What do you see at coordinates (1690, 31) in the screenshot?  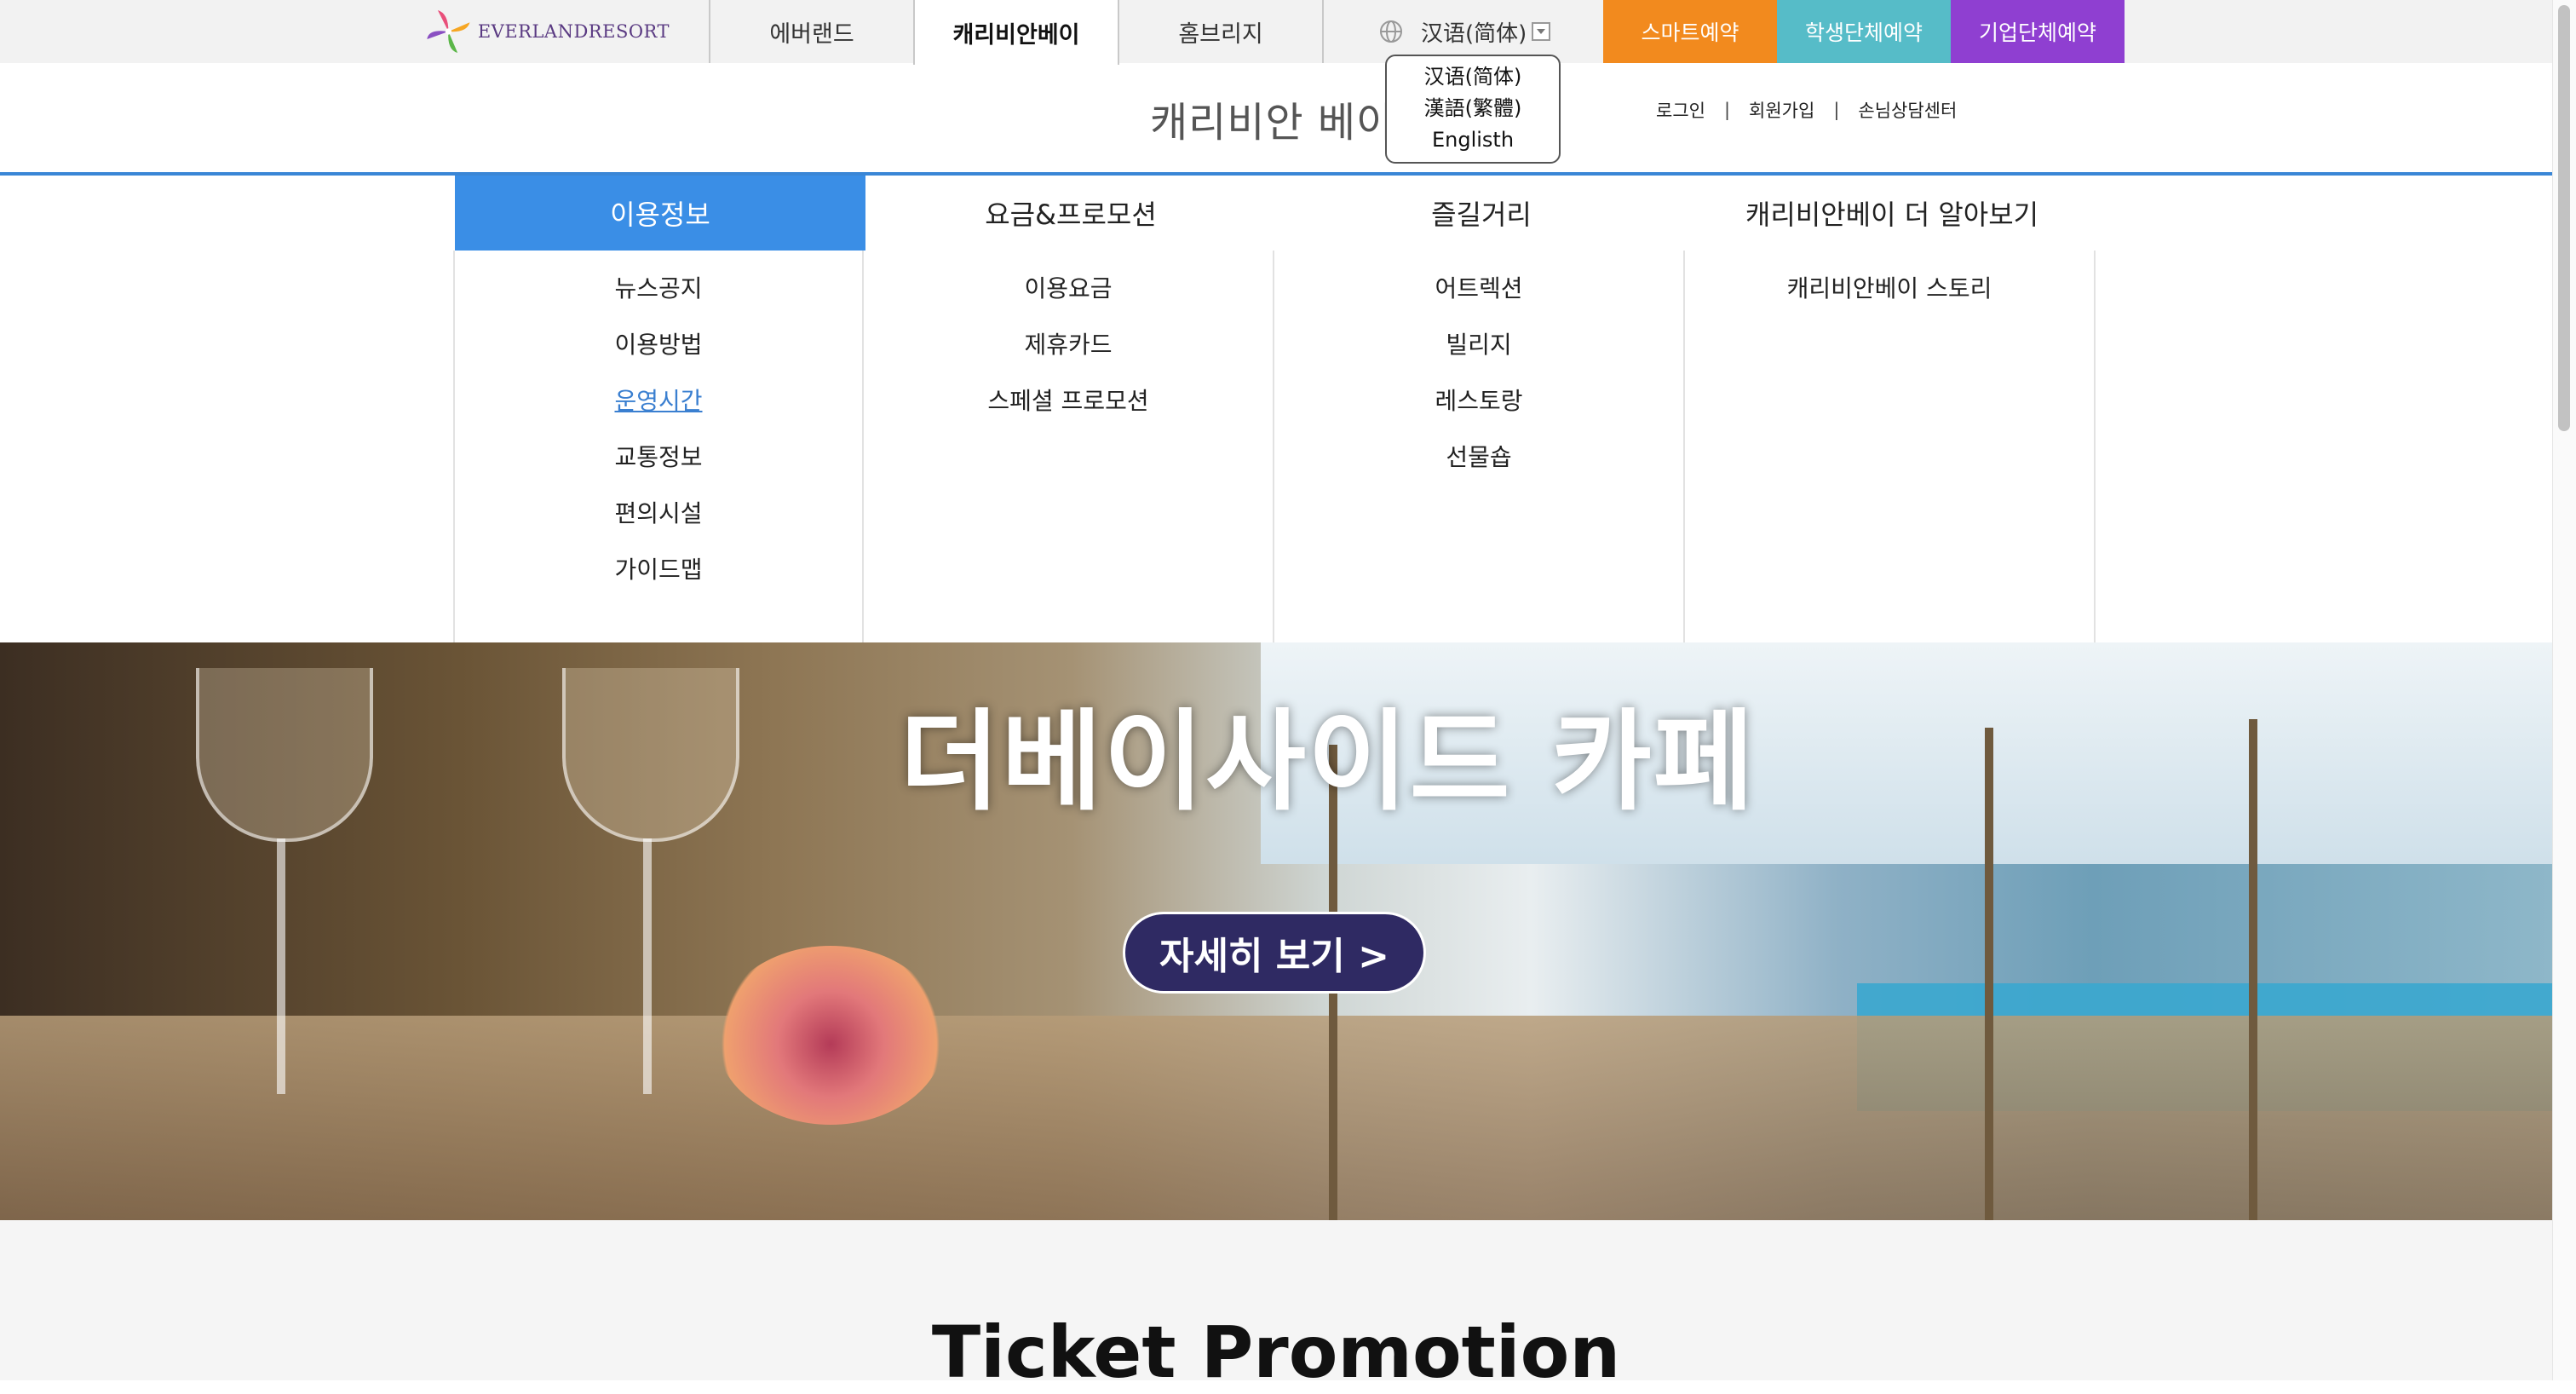 I see `smart-reservation-button: 스마트예약` at bounding box center [1690, 31].